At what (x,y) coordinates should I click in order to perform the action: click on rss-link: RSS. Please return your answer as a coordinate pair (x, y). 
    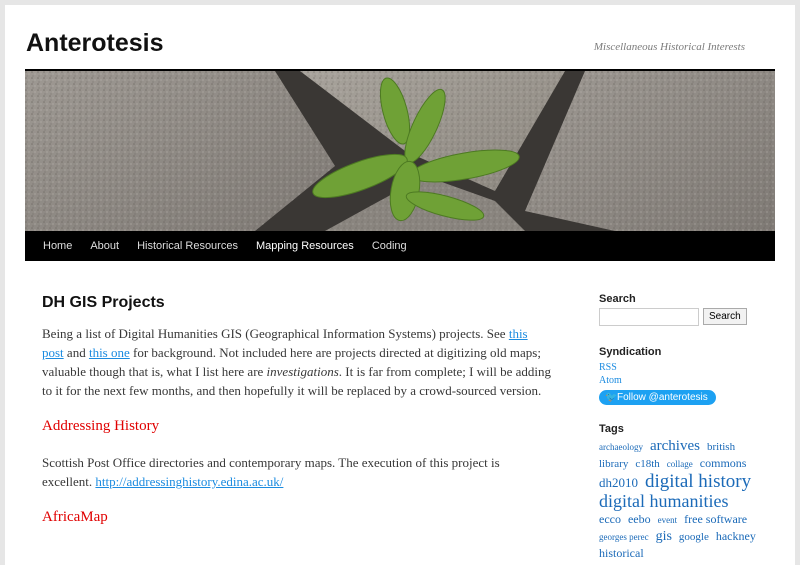
    Looking at the image, I should click on (679, 367).